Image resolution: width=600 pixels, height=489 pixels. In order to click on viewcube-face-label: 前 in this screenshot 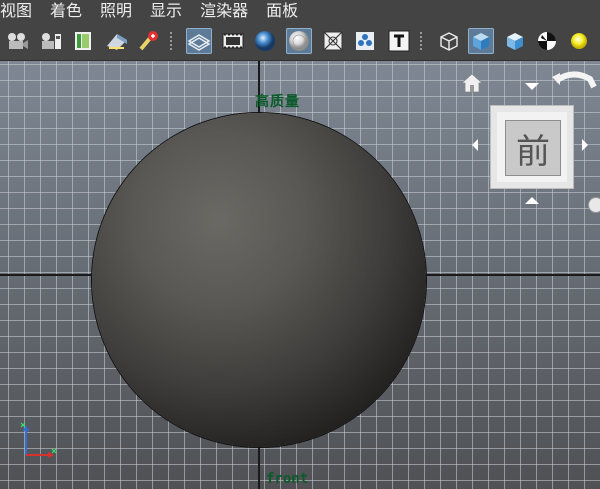, I will do `click(533, 148)`.